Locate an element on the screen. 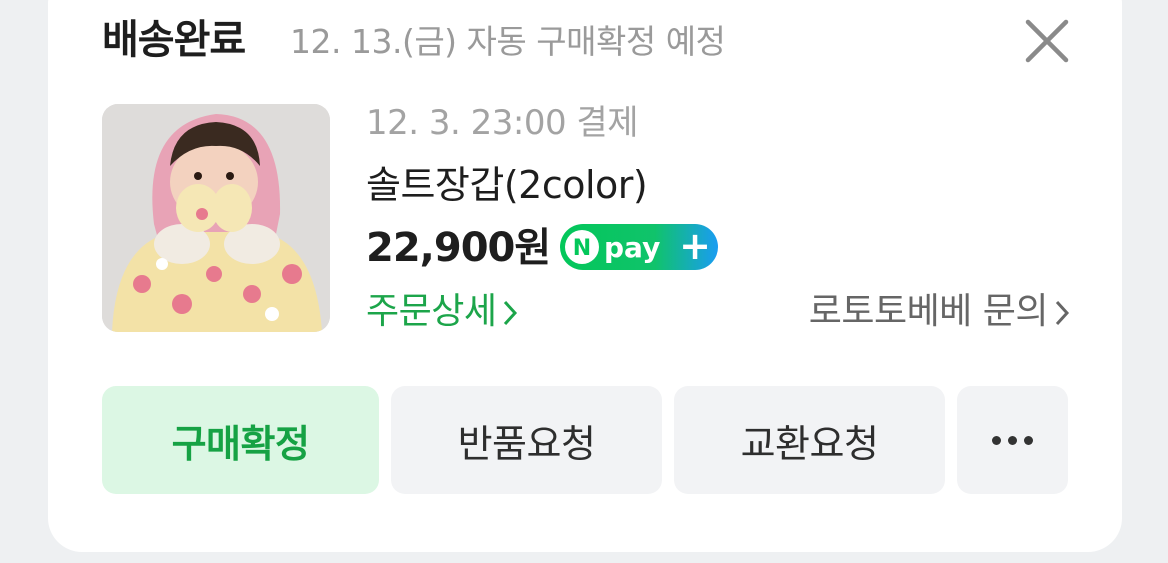  seller-inquiry-label: 로토토베베 문의 is located at coordinates (928, 311).